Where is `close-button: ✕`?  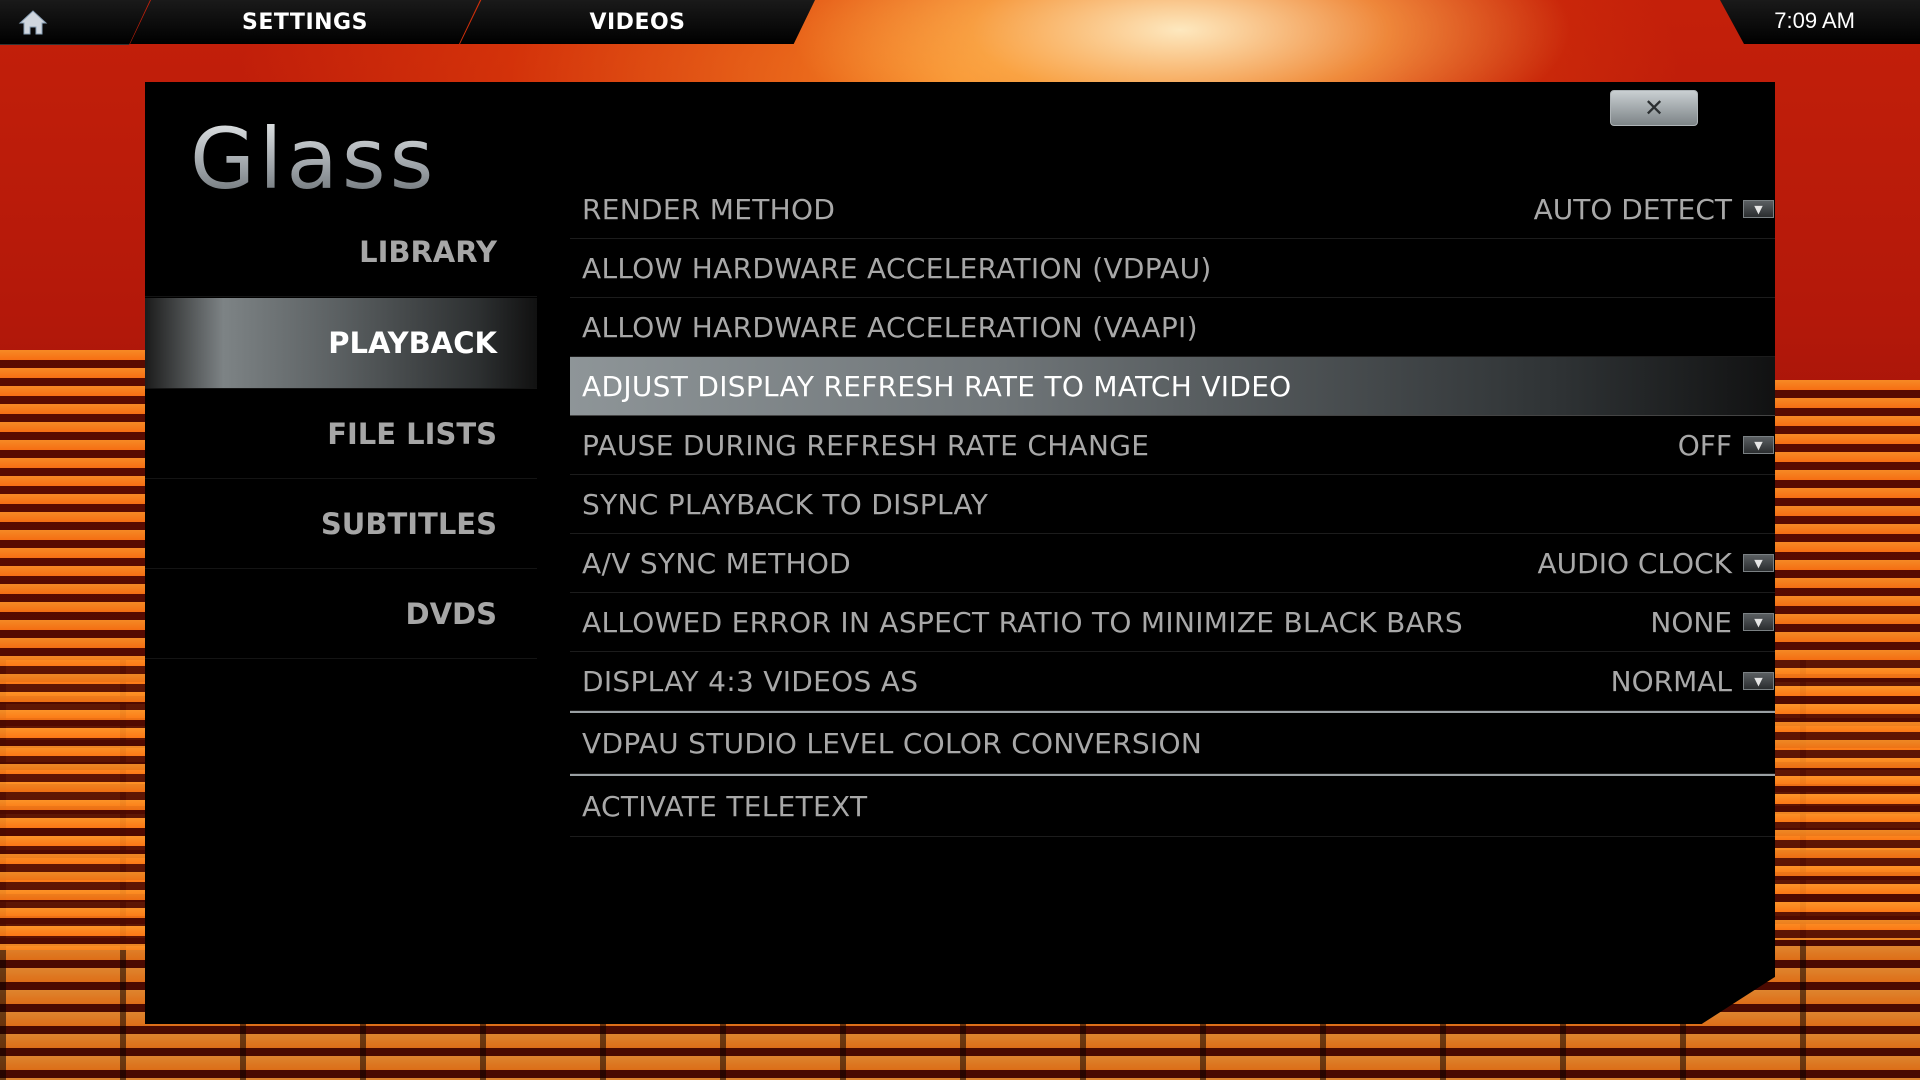
close-button: ✕ is located at coordinates (1654, 108).